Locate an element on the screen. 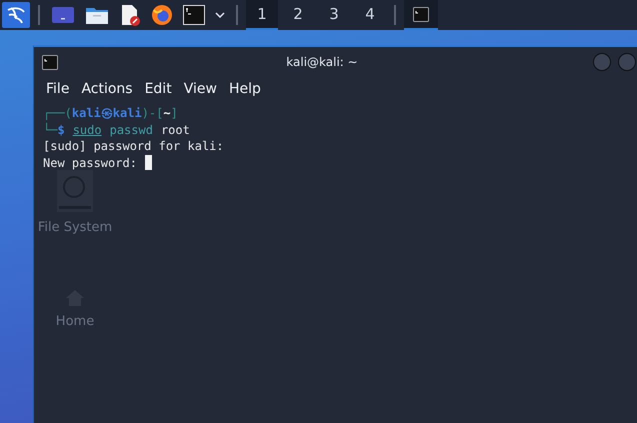 This screenshot has width=637, height=423. workspace-button: 4 is located at coordinates (370, 15).